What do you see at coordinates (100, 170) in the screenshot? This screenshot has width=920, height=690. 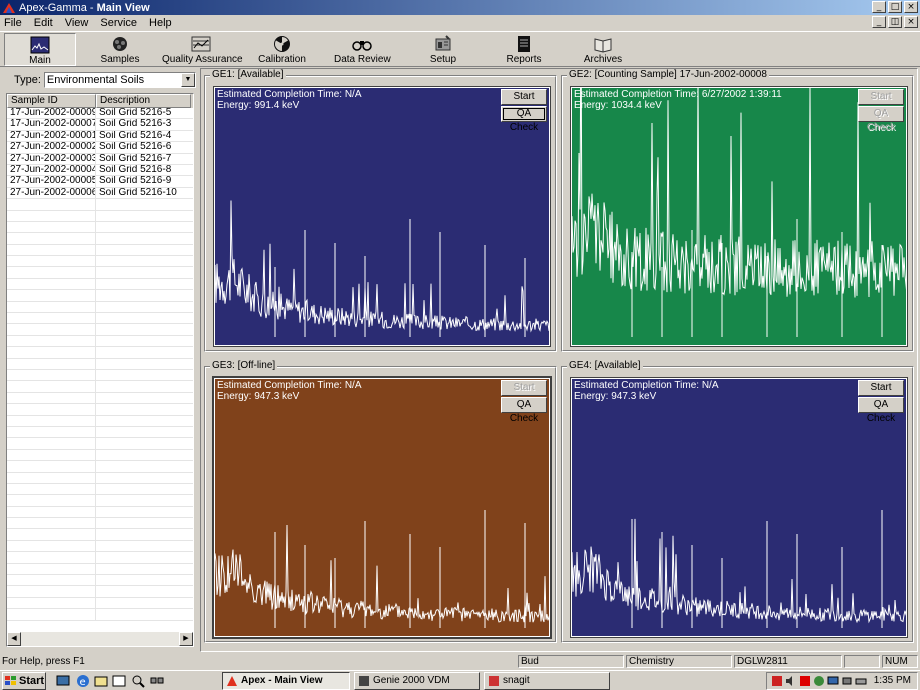 I see `table-row: 27-Jun-2002-00004 Soil Grid 5216-8` at bounding box center [100, 170].